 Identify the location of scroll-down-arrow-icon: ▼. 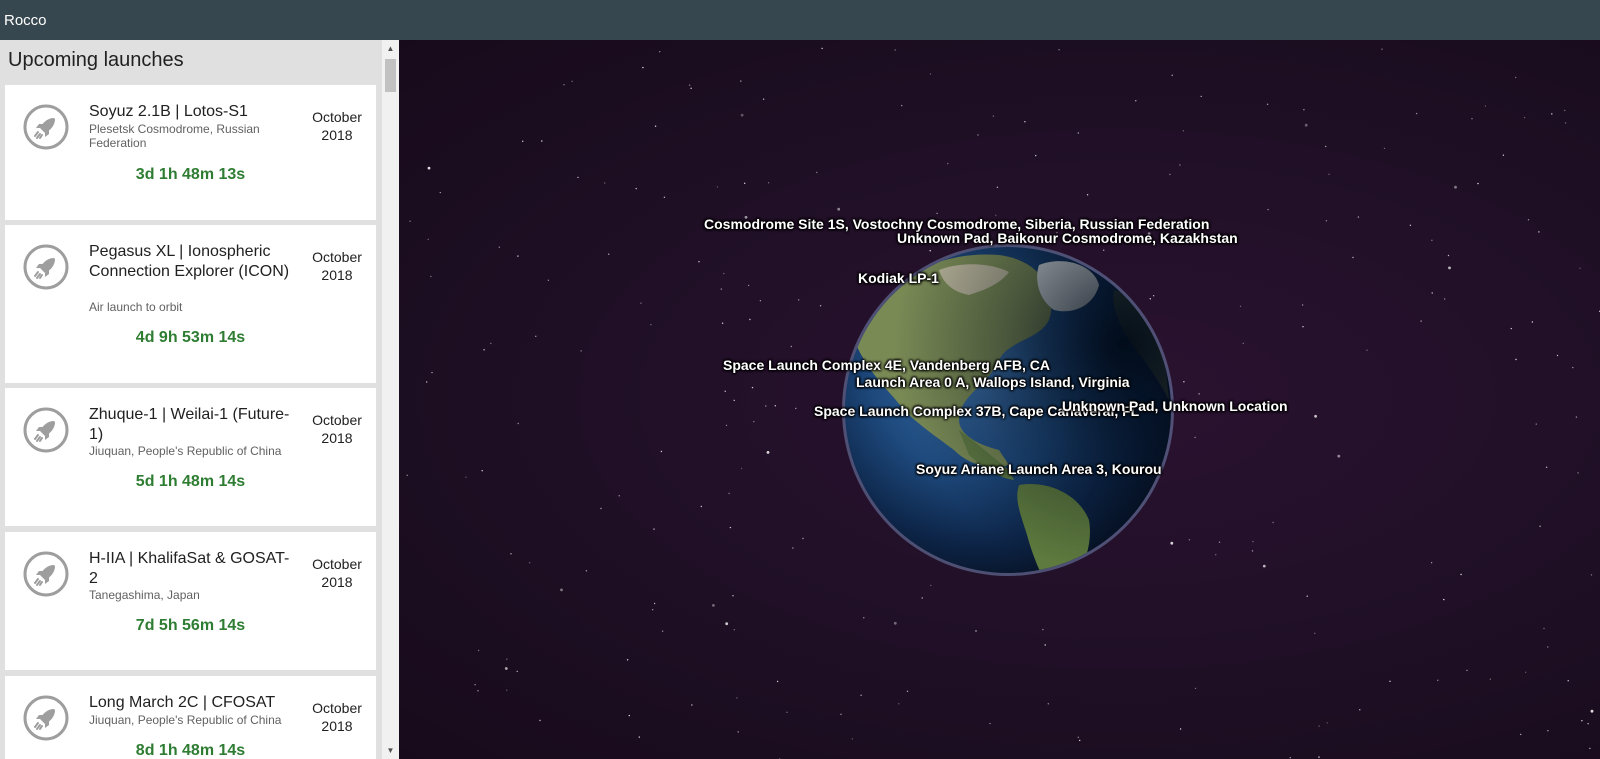
(390, 750).